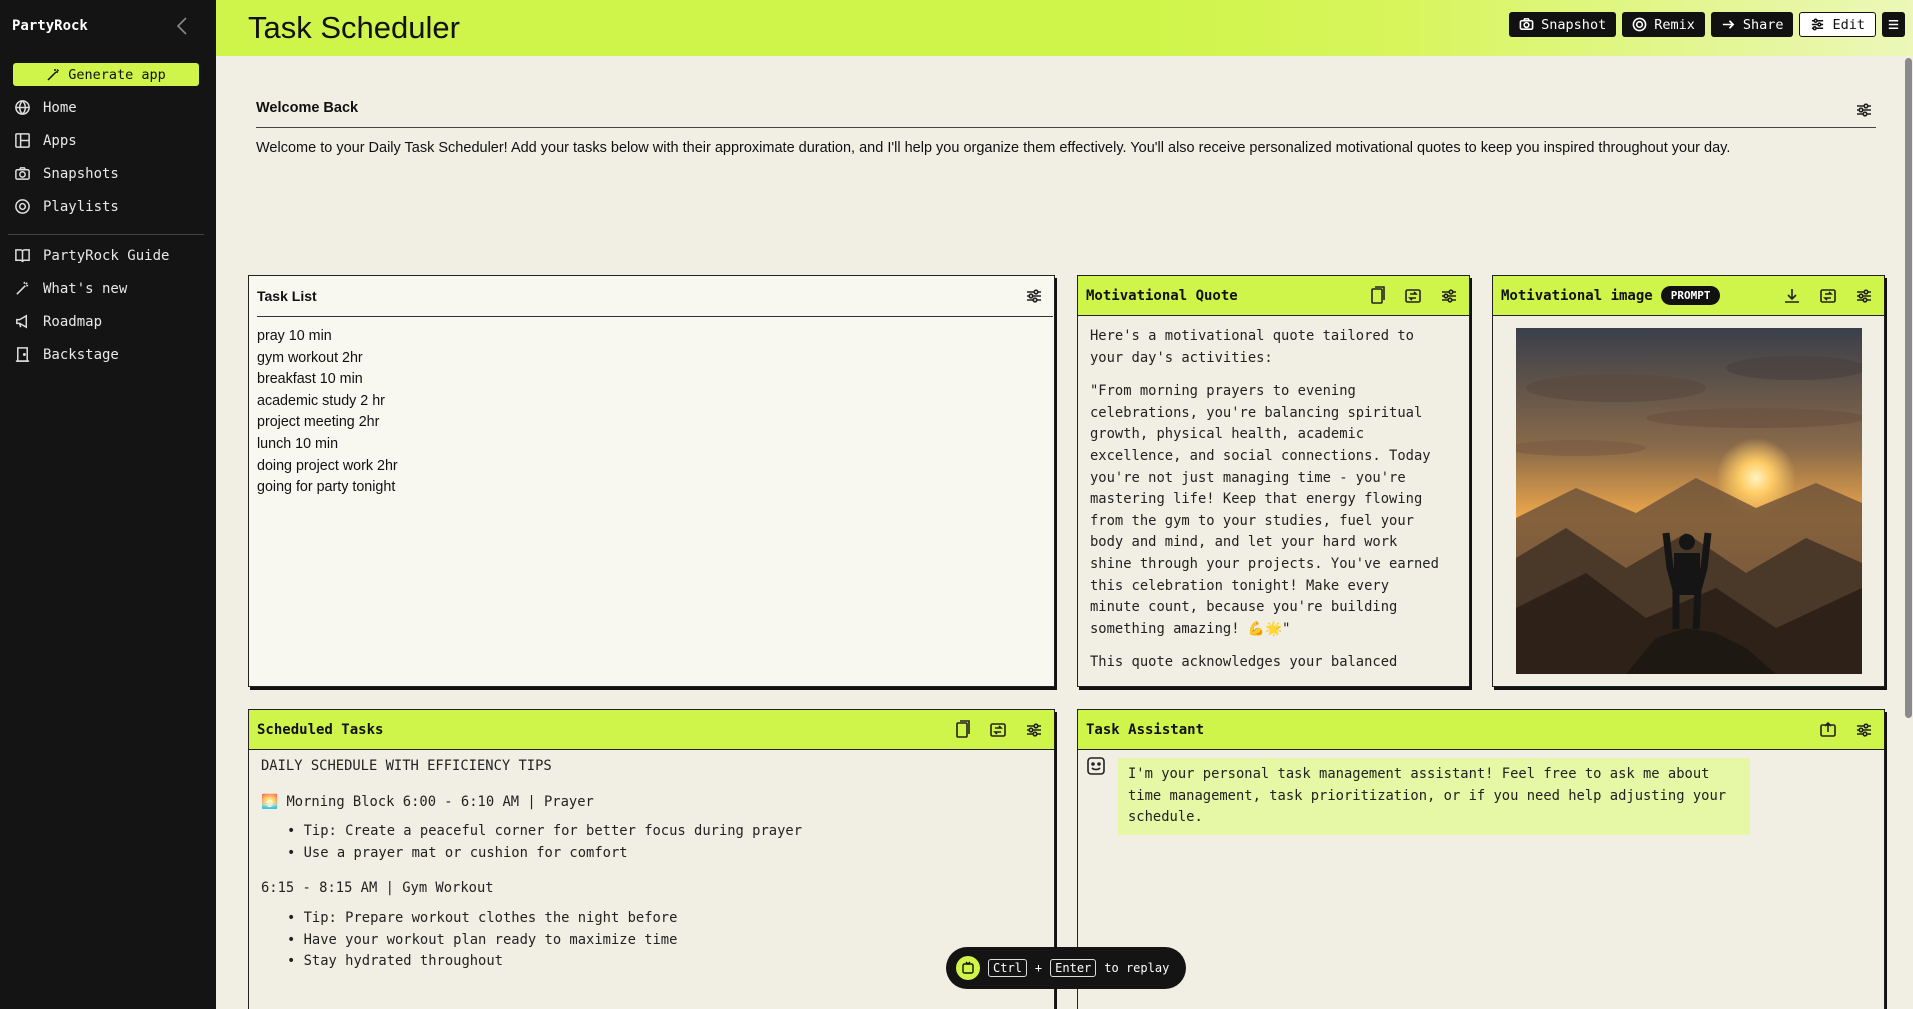 This screenshot has width=1913, height=1009. Describe the element at coordinates (1162, 295) in the screenshot. I see `widget-title: Motivational Quote` at that location.